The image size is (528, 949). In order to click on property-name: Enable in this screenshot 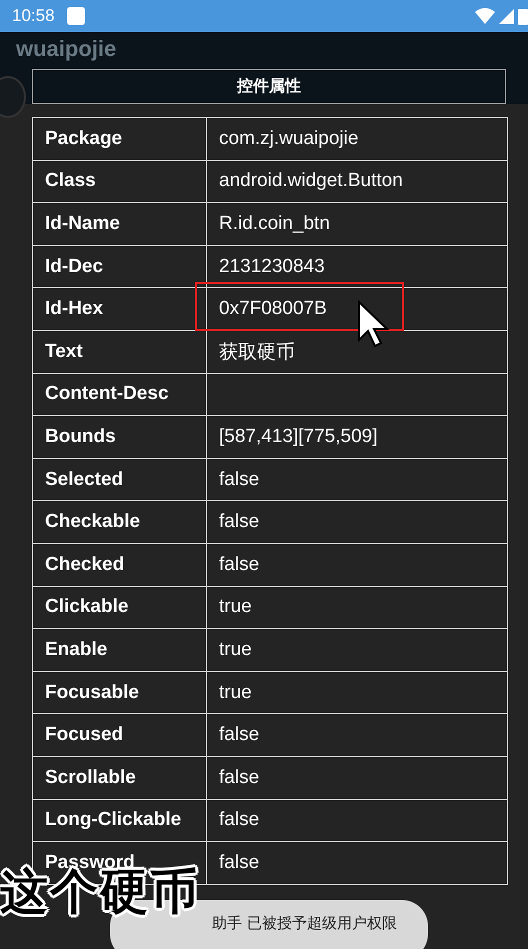, I will do `click(120, 650)`.